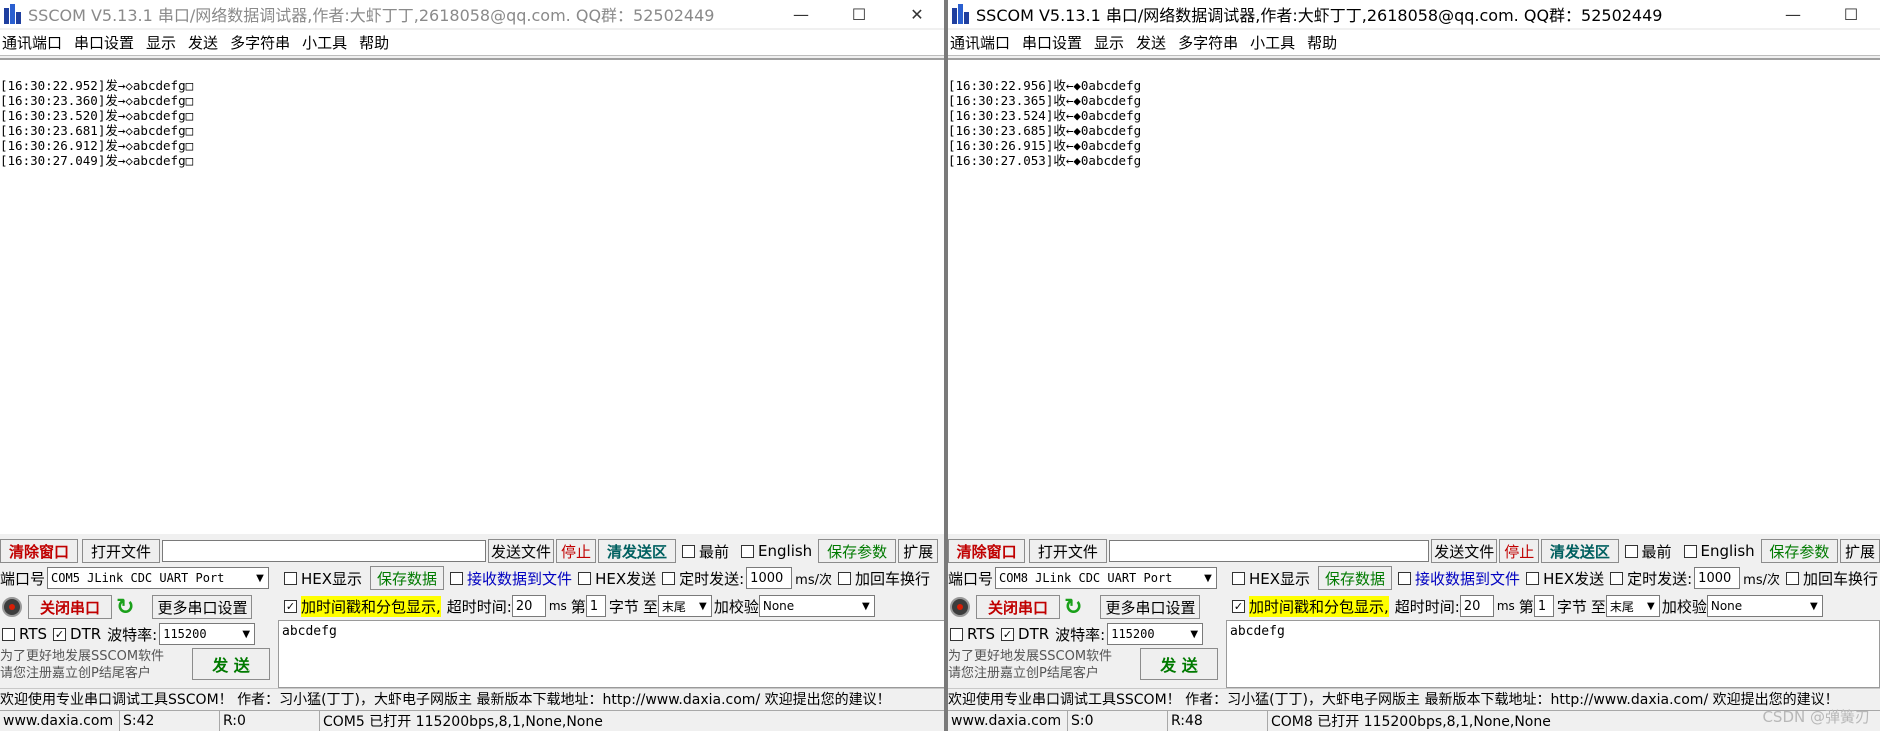 This screenshot has width=1880, height=731. Describe the element at coordinates (1045, 130) in the screenshot. I see `log-line: [16:30:23.685]收←◆0abcdefg` at that location.